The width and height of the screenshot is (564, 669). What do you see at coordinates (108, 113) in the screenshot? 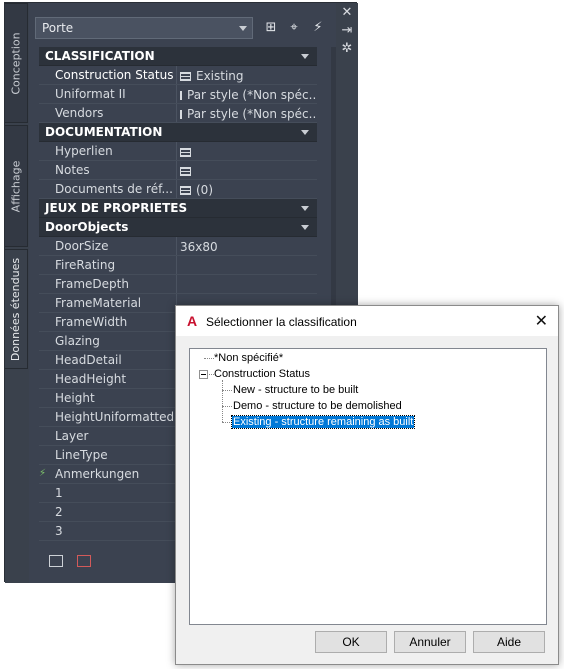
I see `property-name: Vendors` at bounding box center [108, 113].